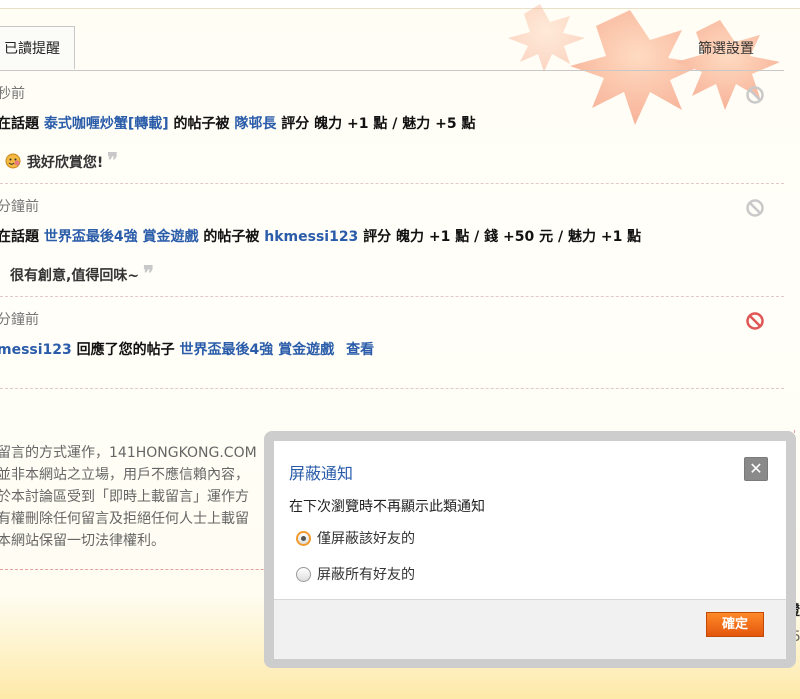 This screenshot has width=800, height=699. Describe the element at coordinates (125, 350) in the screenshot. I see `notification-mid: 回應了您的帖子` at that location.